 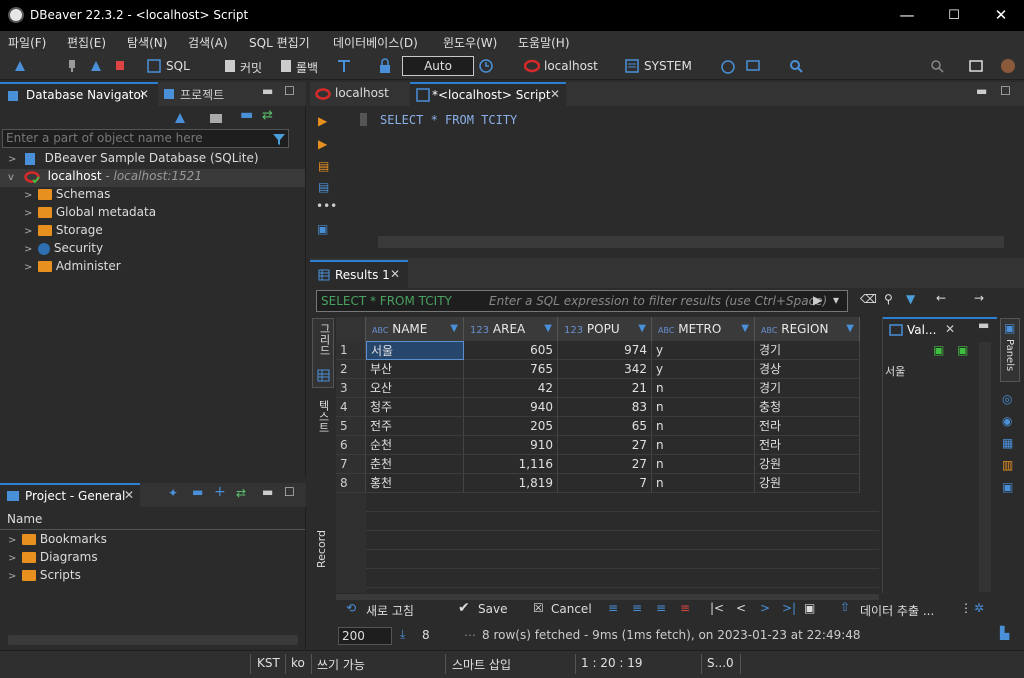 I want to click on last-page-icon: >|, so click(x=789, y=608).